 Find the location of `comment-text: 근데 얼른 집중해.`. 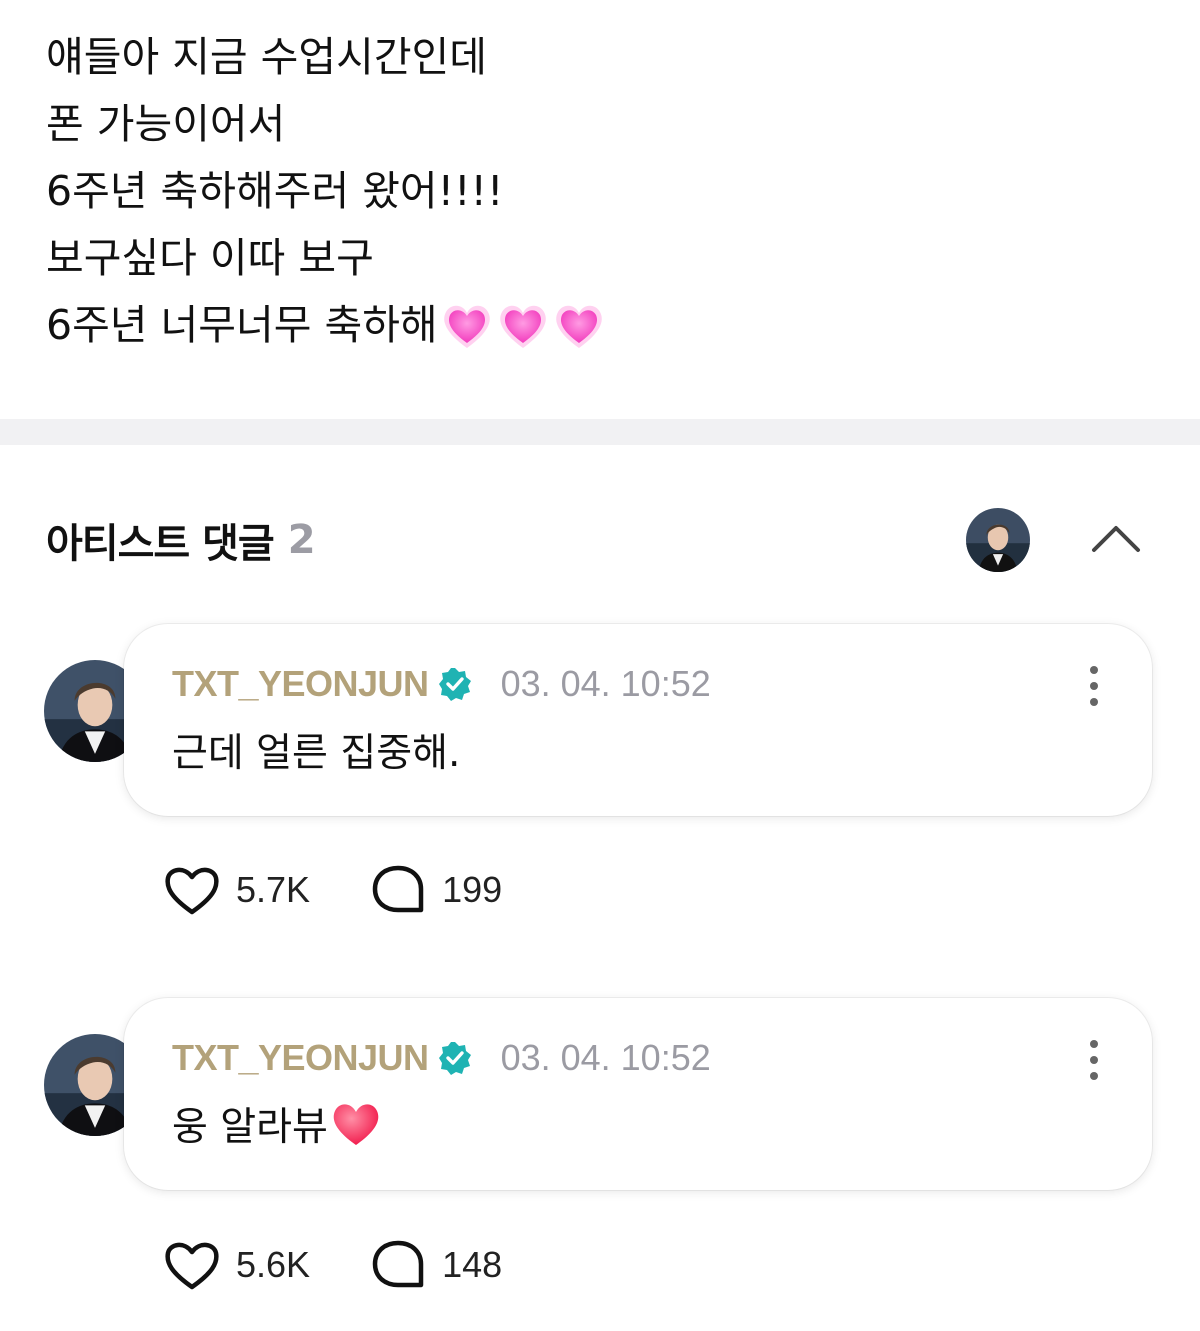

comment-text: 근데 얼른 집중해. is located at coordinates (316, 750).